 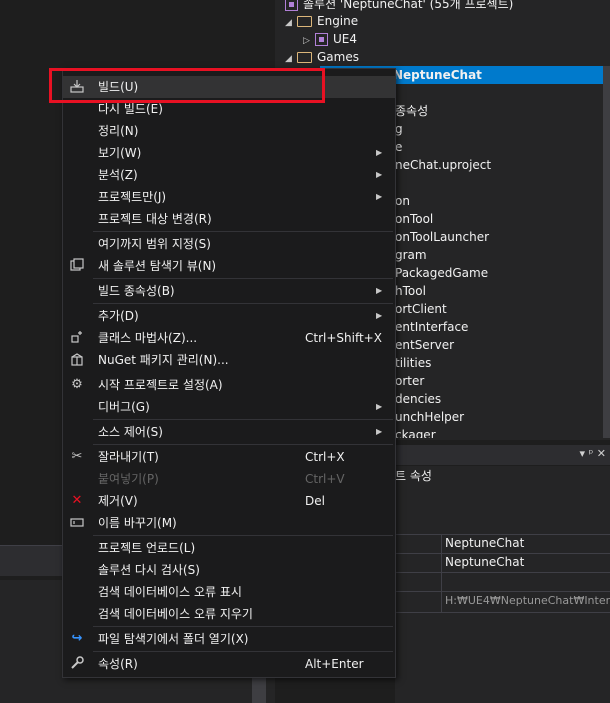 What do you see at coordinates (77, 456) in the screenshot?
I see `scissors-icon: ✂` at bounding box center [77, 456].